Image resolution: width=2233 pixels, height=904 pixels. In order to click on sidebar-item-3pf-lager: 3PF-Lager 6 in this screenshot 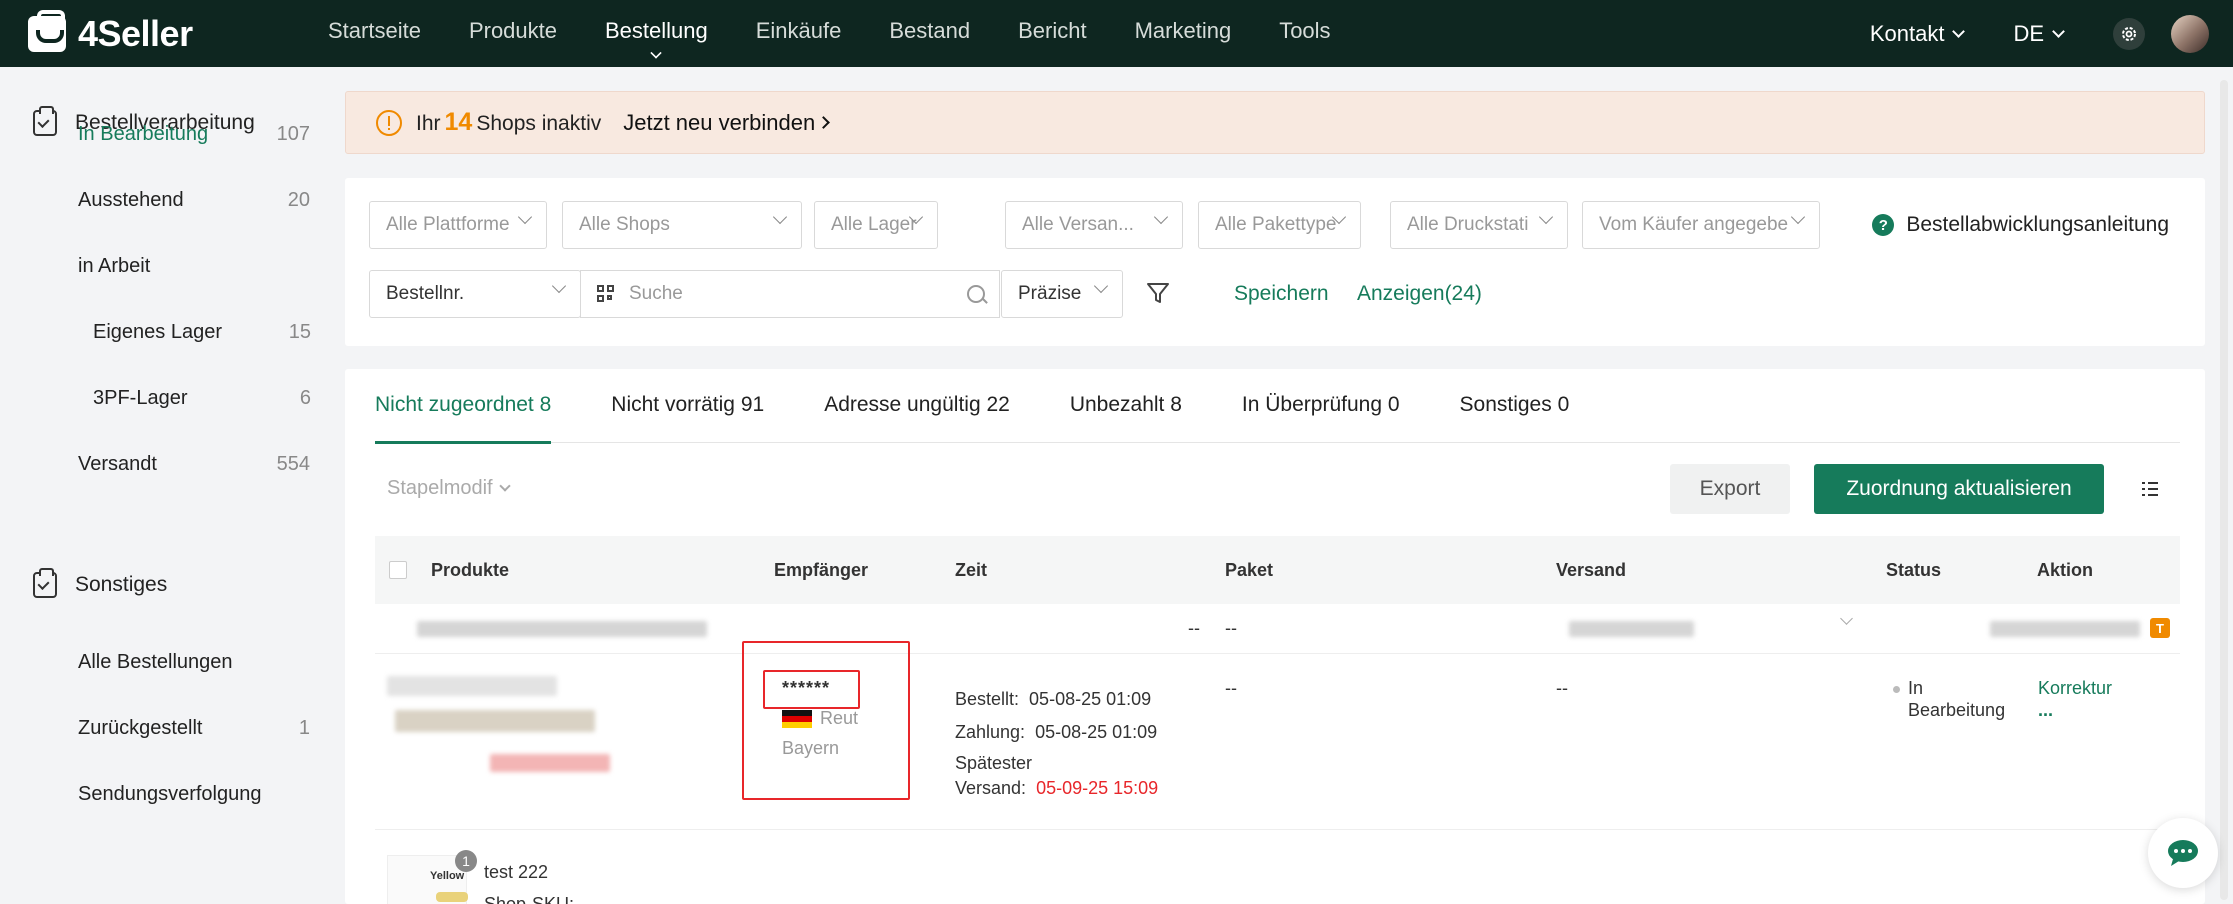, I will do `click(202, 398)`.